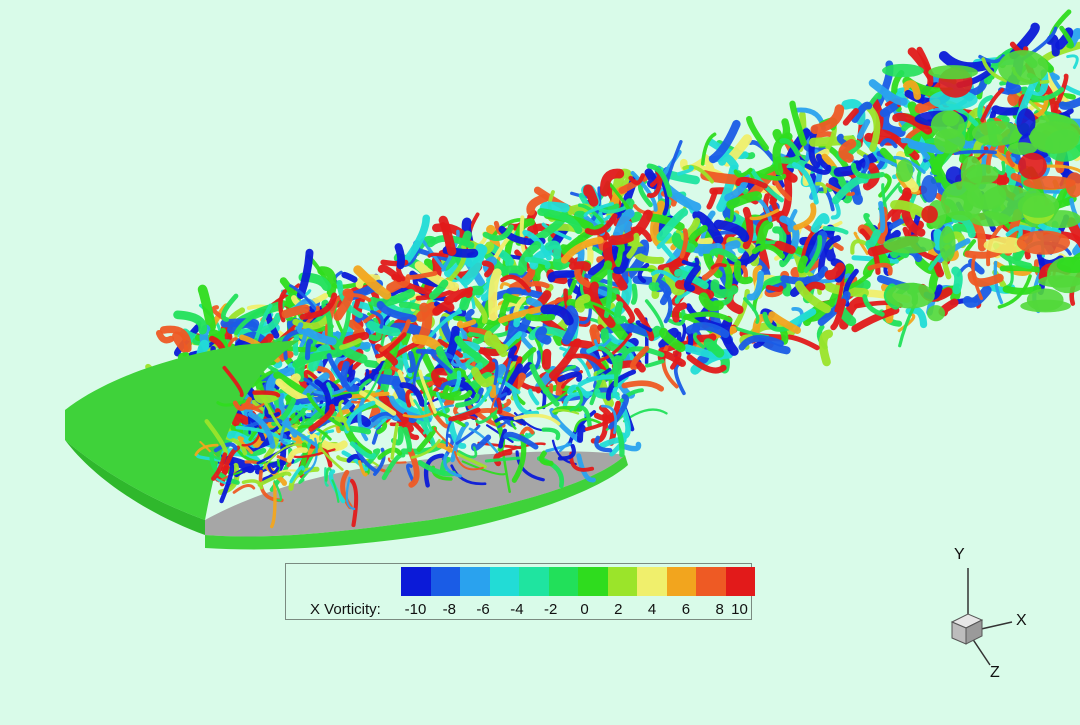  Describe the element at coordinates (720, 609) in the screenshot. I see `legend-tick: 8` at that location.